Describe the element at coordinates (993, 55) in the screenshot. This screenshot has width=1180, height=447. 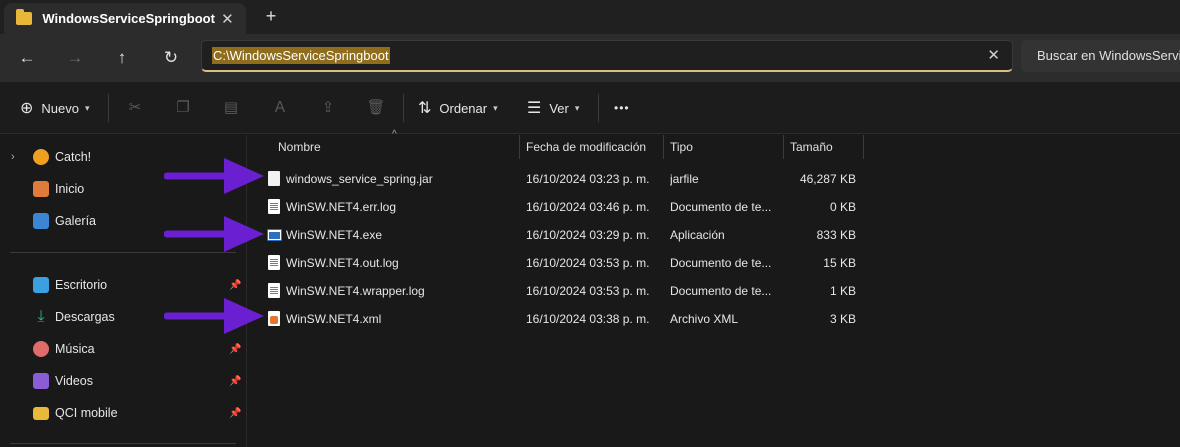
I see `address-clear-button: ✕` at that location.